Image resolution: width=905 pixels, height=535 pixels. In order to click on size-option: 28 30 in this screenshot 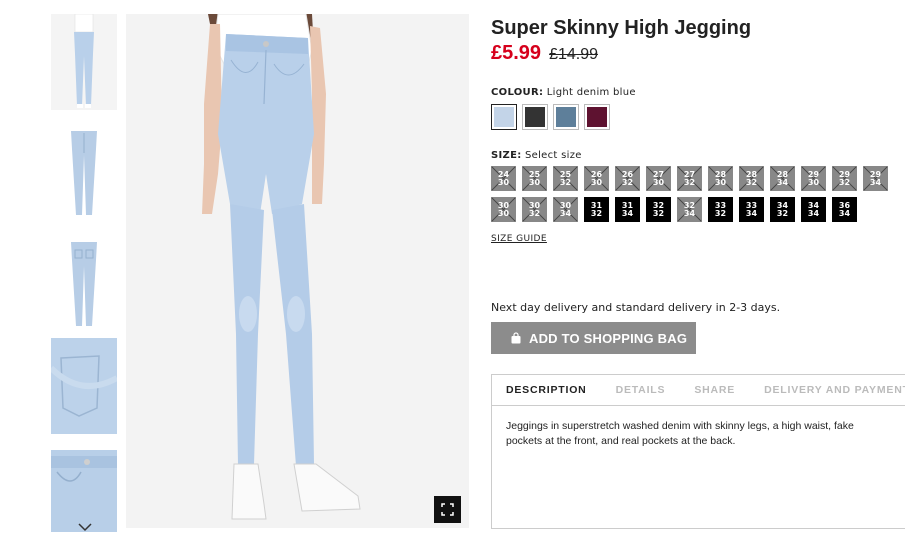, I will do `click(720, 178)`.